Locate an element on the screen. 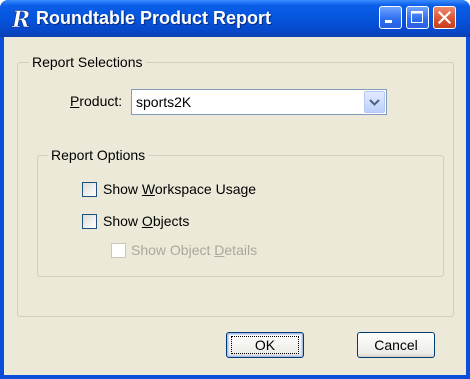 The height and width of the screenshot is (379, 470). product-dropdown-button is located at coordinates (374, 102).